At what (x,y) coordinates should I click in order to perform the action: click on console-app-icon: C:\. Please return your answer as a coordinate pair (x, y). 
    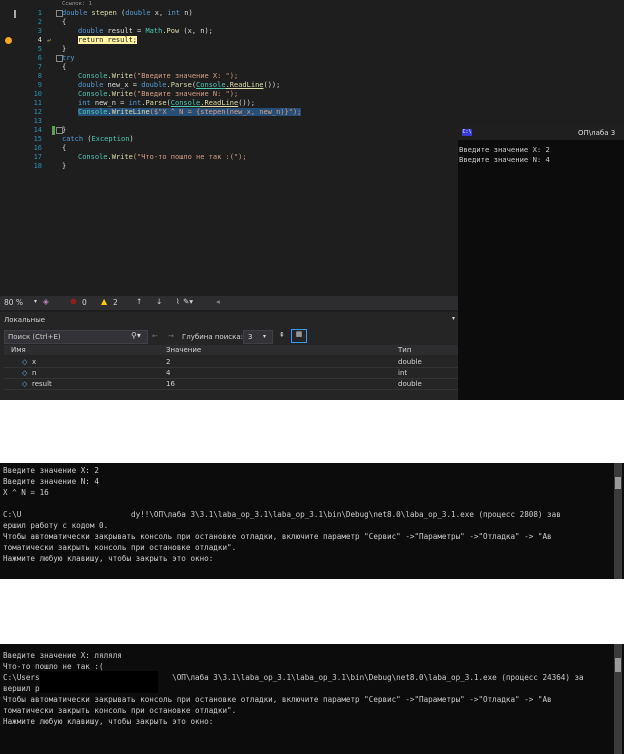
    Looking at the image, I should click on (467, 132).